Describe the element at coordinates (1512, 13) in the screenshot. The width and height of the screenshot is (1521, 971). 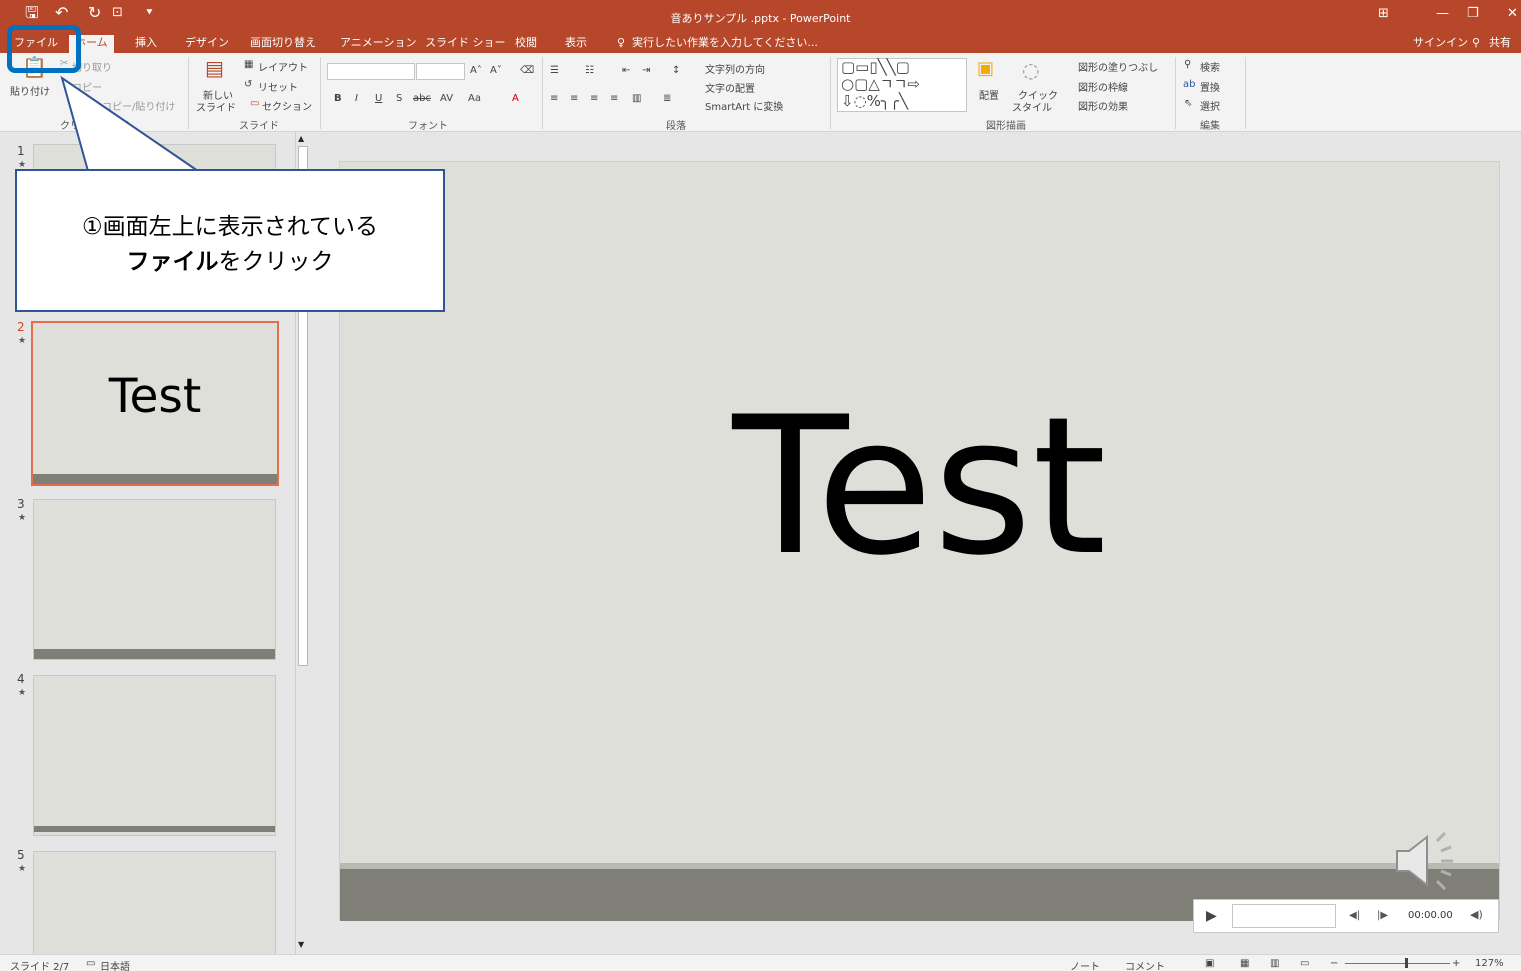
I see `close-icon: ✕` at that location.